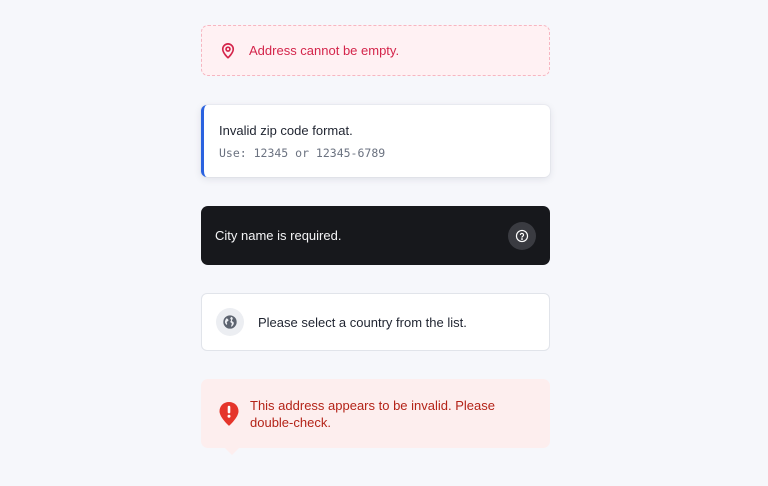 The height and width of the screenshot is (486, 768). I want to click on zip-format-hint: Use: 12345 or 12345-6789, so click(302, 152).